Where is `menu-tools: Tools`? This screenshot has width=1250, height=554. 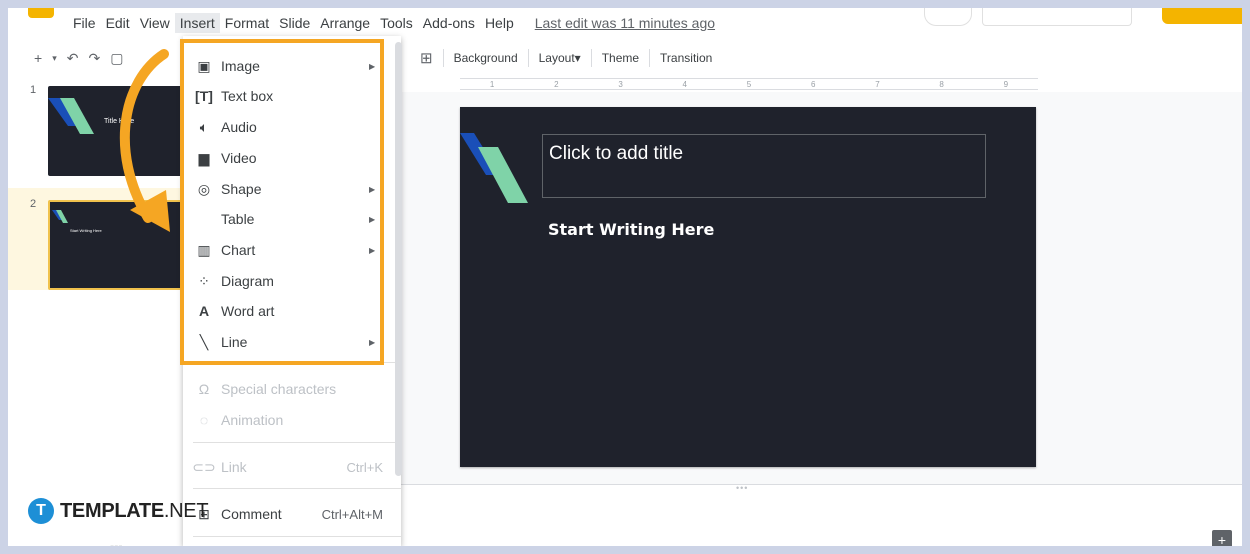
menu-tools: Tools is located at coordinates (396, 23).